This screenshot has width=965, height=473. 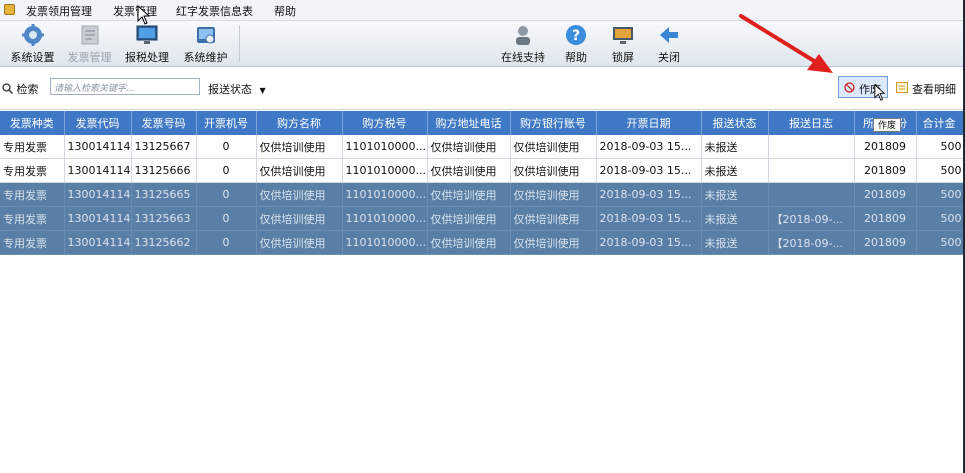 I want to click on col-header: 开票机号, so click(x=226, y=123).